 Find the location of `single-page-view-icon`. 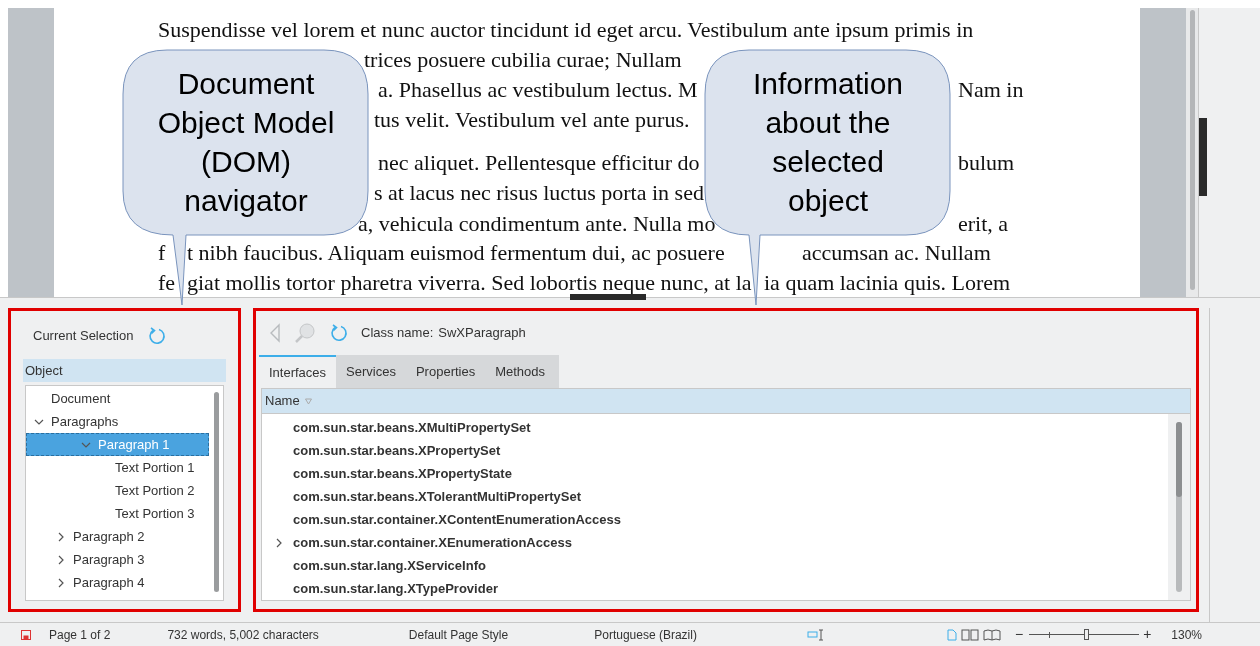

single-page-view-icon is located at coordinates (951, 634).